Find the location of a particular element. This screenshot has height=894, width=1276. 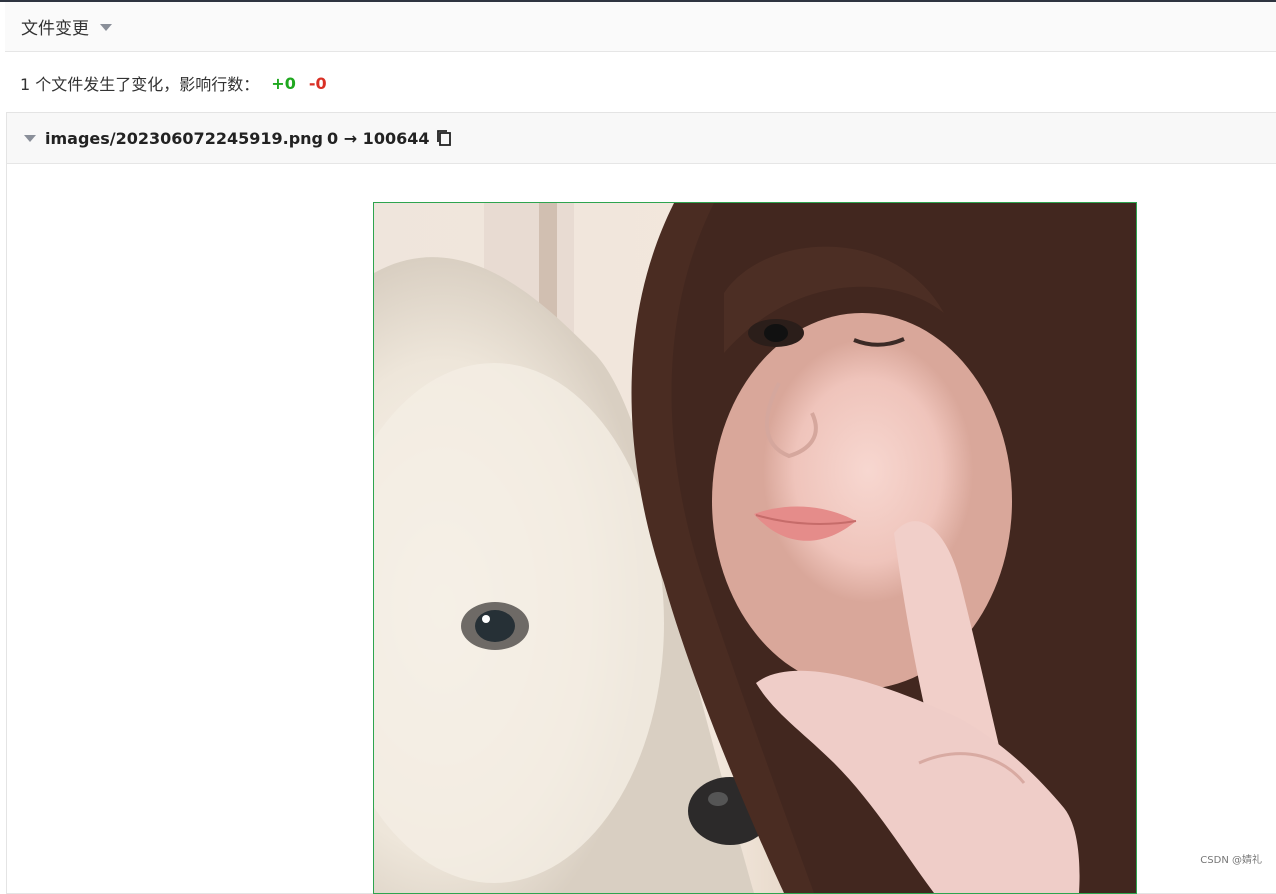

copy-icon is located at coordinates (444, 138).